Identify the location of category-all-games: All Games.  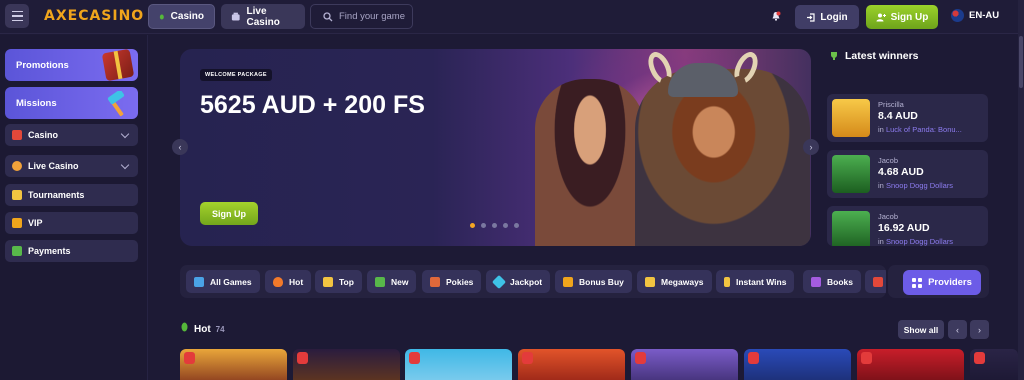
(223, 281).